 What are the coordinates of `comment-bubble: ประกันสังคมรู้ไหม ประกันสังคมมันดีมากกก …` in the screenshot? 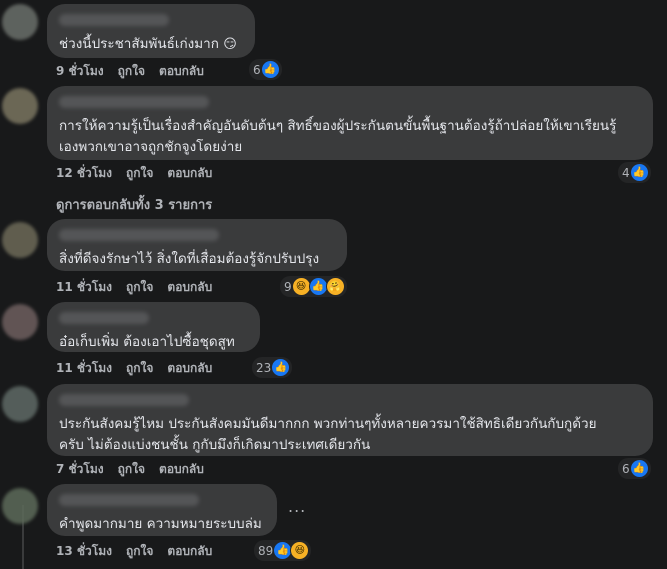 It's located at (350, 420).